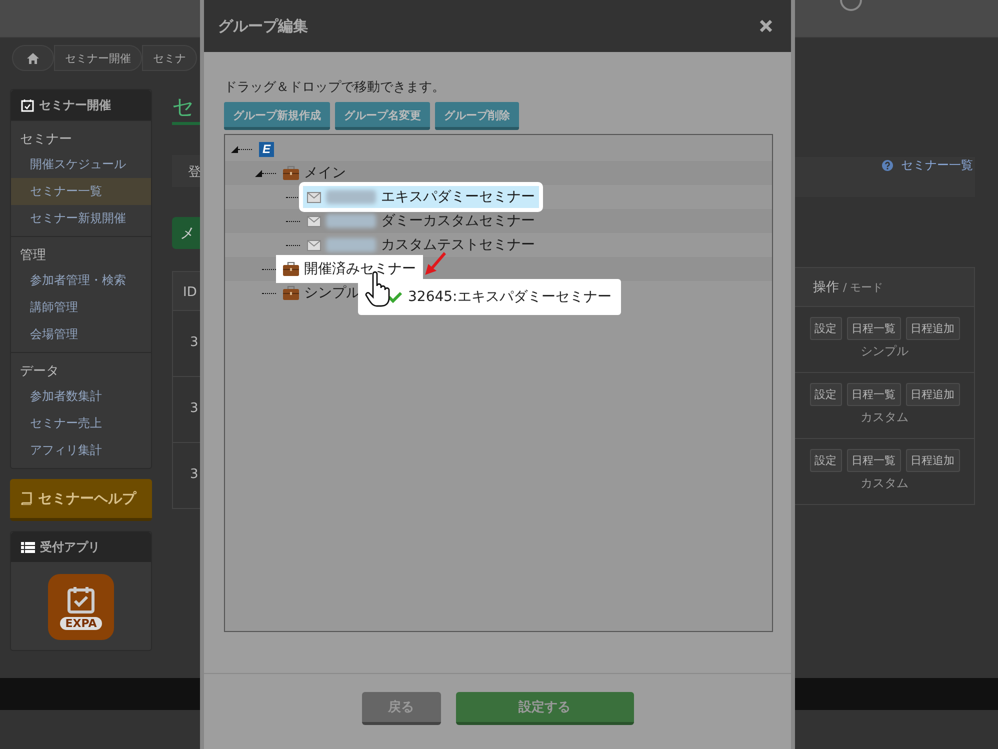  I want to click on tree-item-label: エキスパダミーセミナー, so click(458, 197).